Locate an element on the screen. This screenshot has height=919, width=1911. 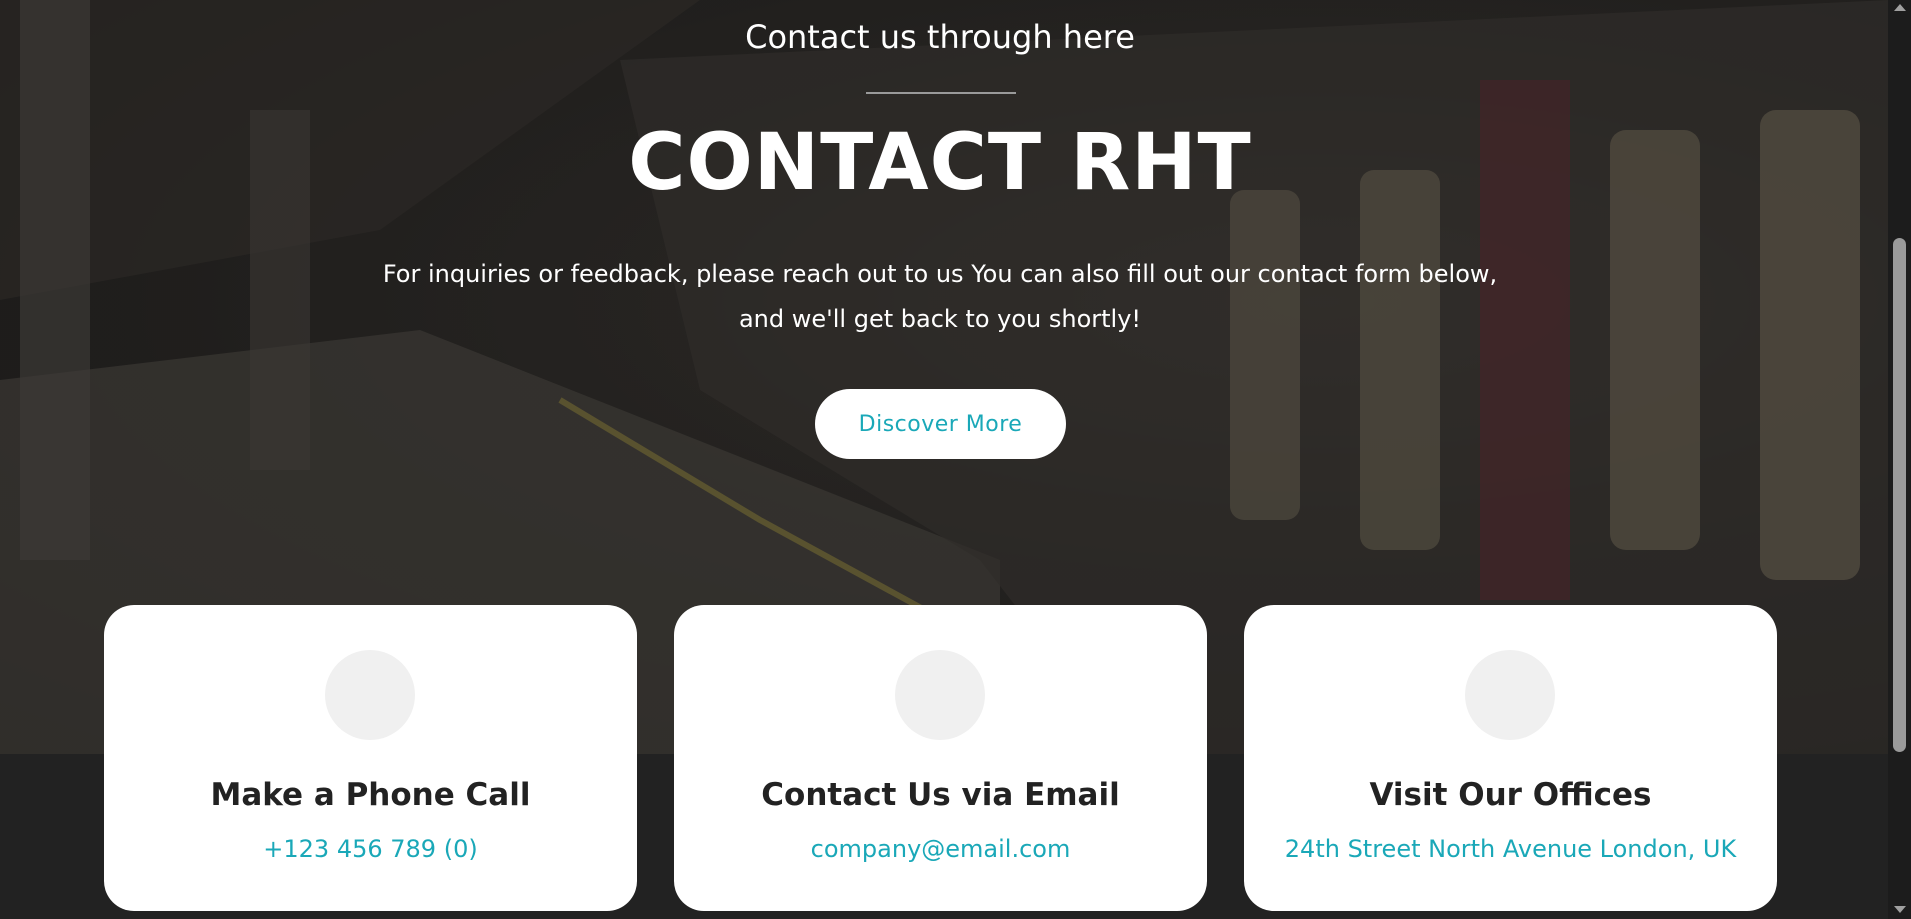
location-icon is located at coordinates (1510, 695).